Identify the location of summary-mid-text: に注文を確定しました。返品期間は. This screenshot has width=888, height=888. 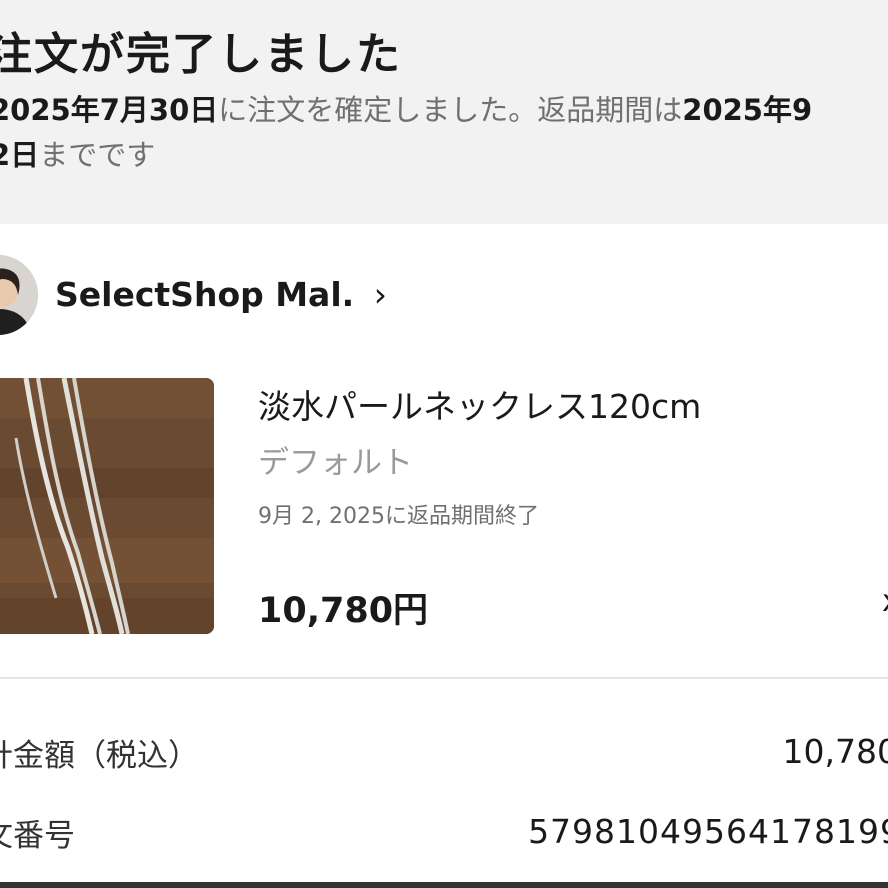
(450, 110).